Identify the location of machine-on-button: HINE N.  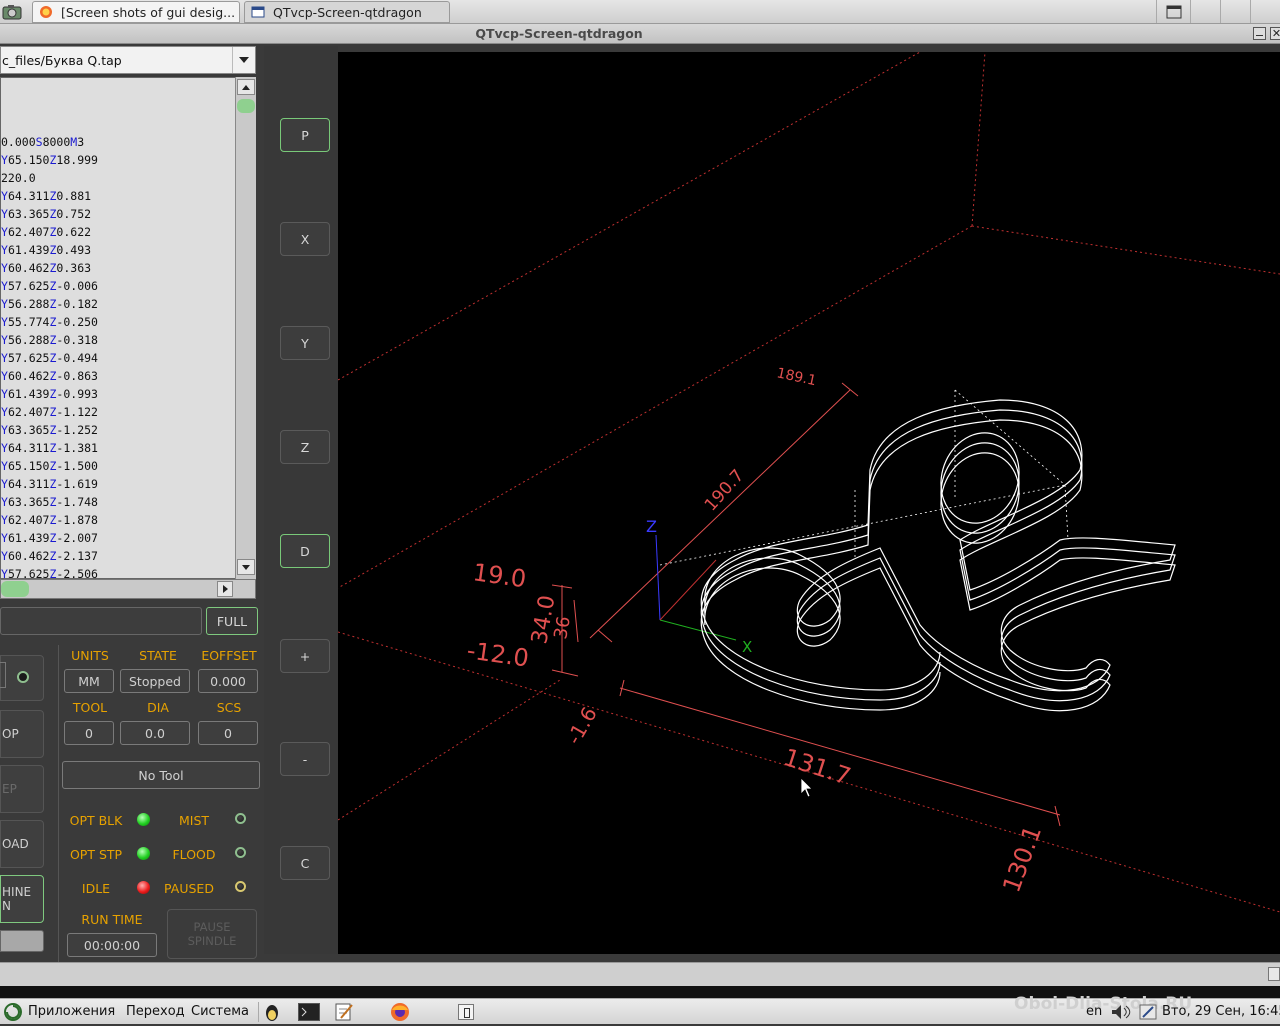
(22, 899).